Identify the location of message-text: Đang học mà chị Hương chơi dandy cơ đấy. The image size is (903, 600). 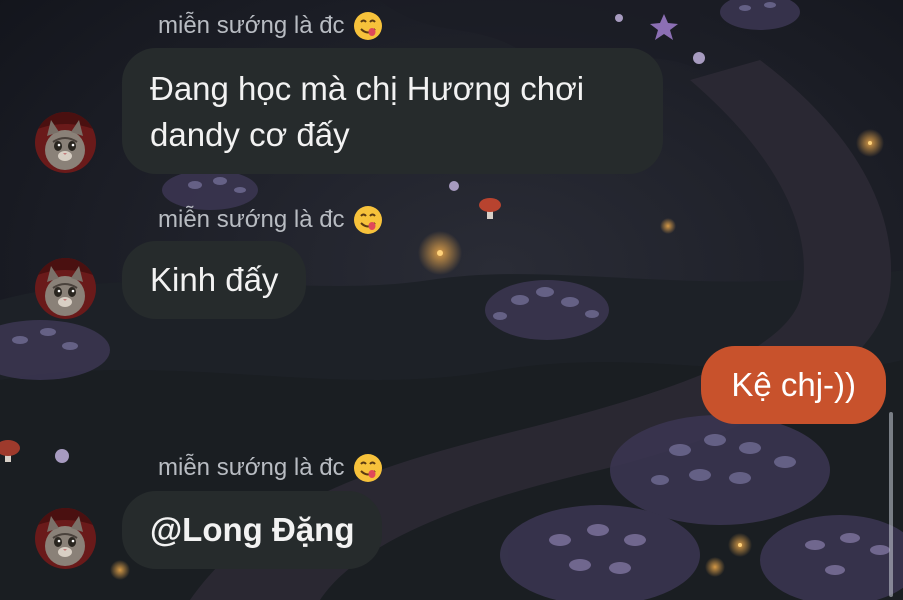
(367, 111).